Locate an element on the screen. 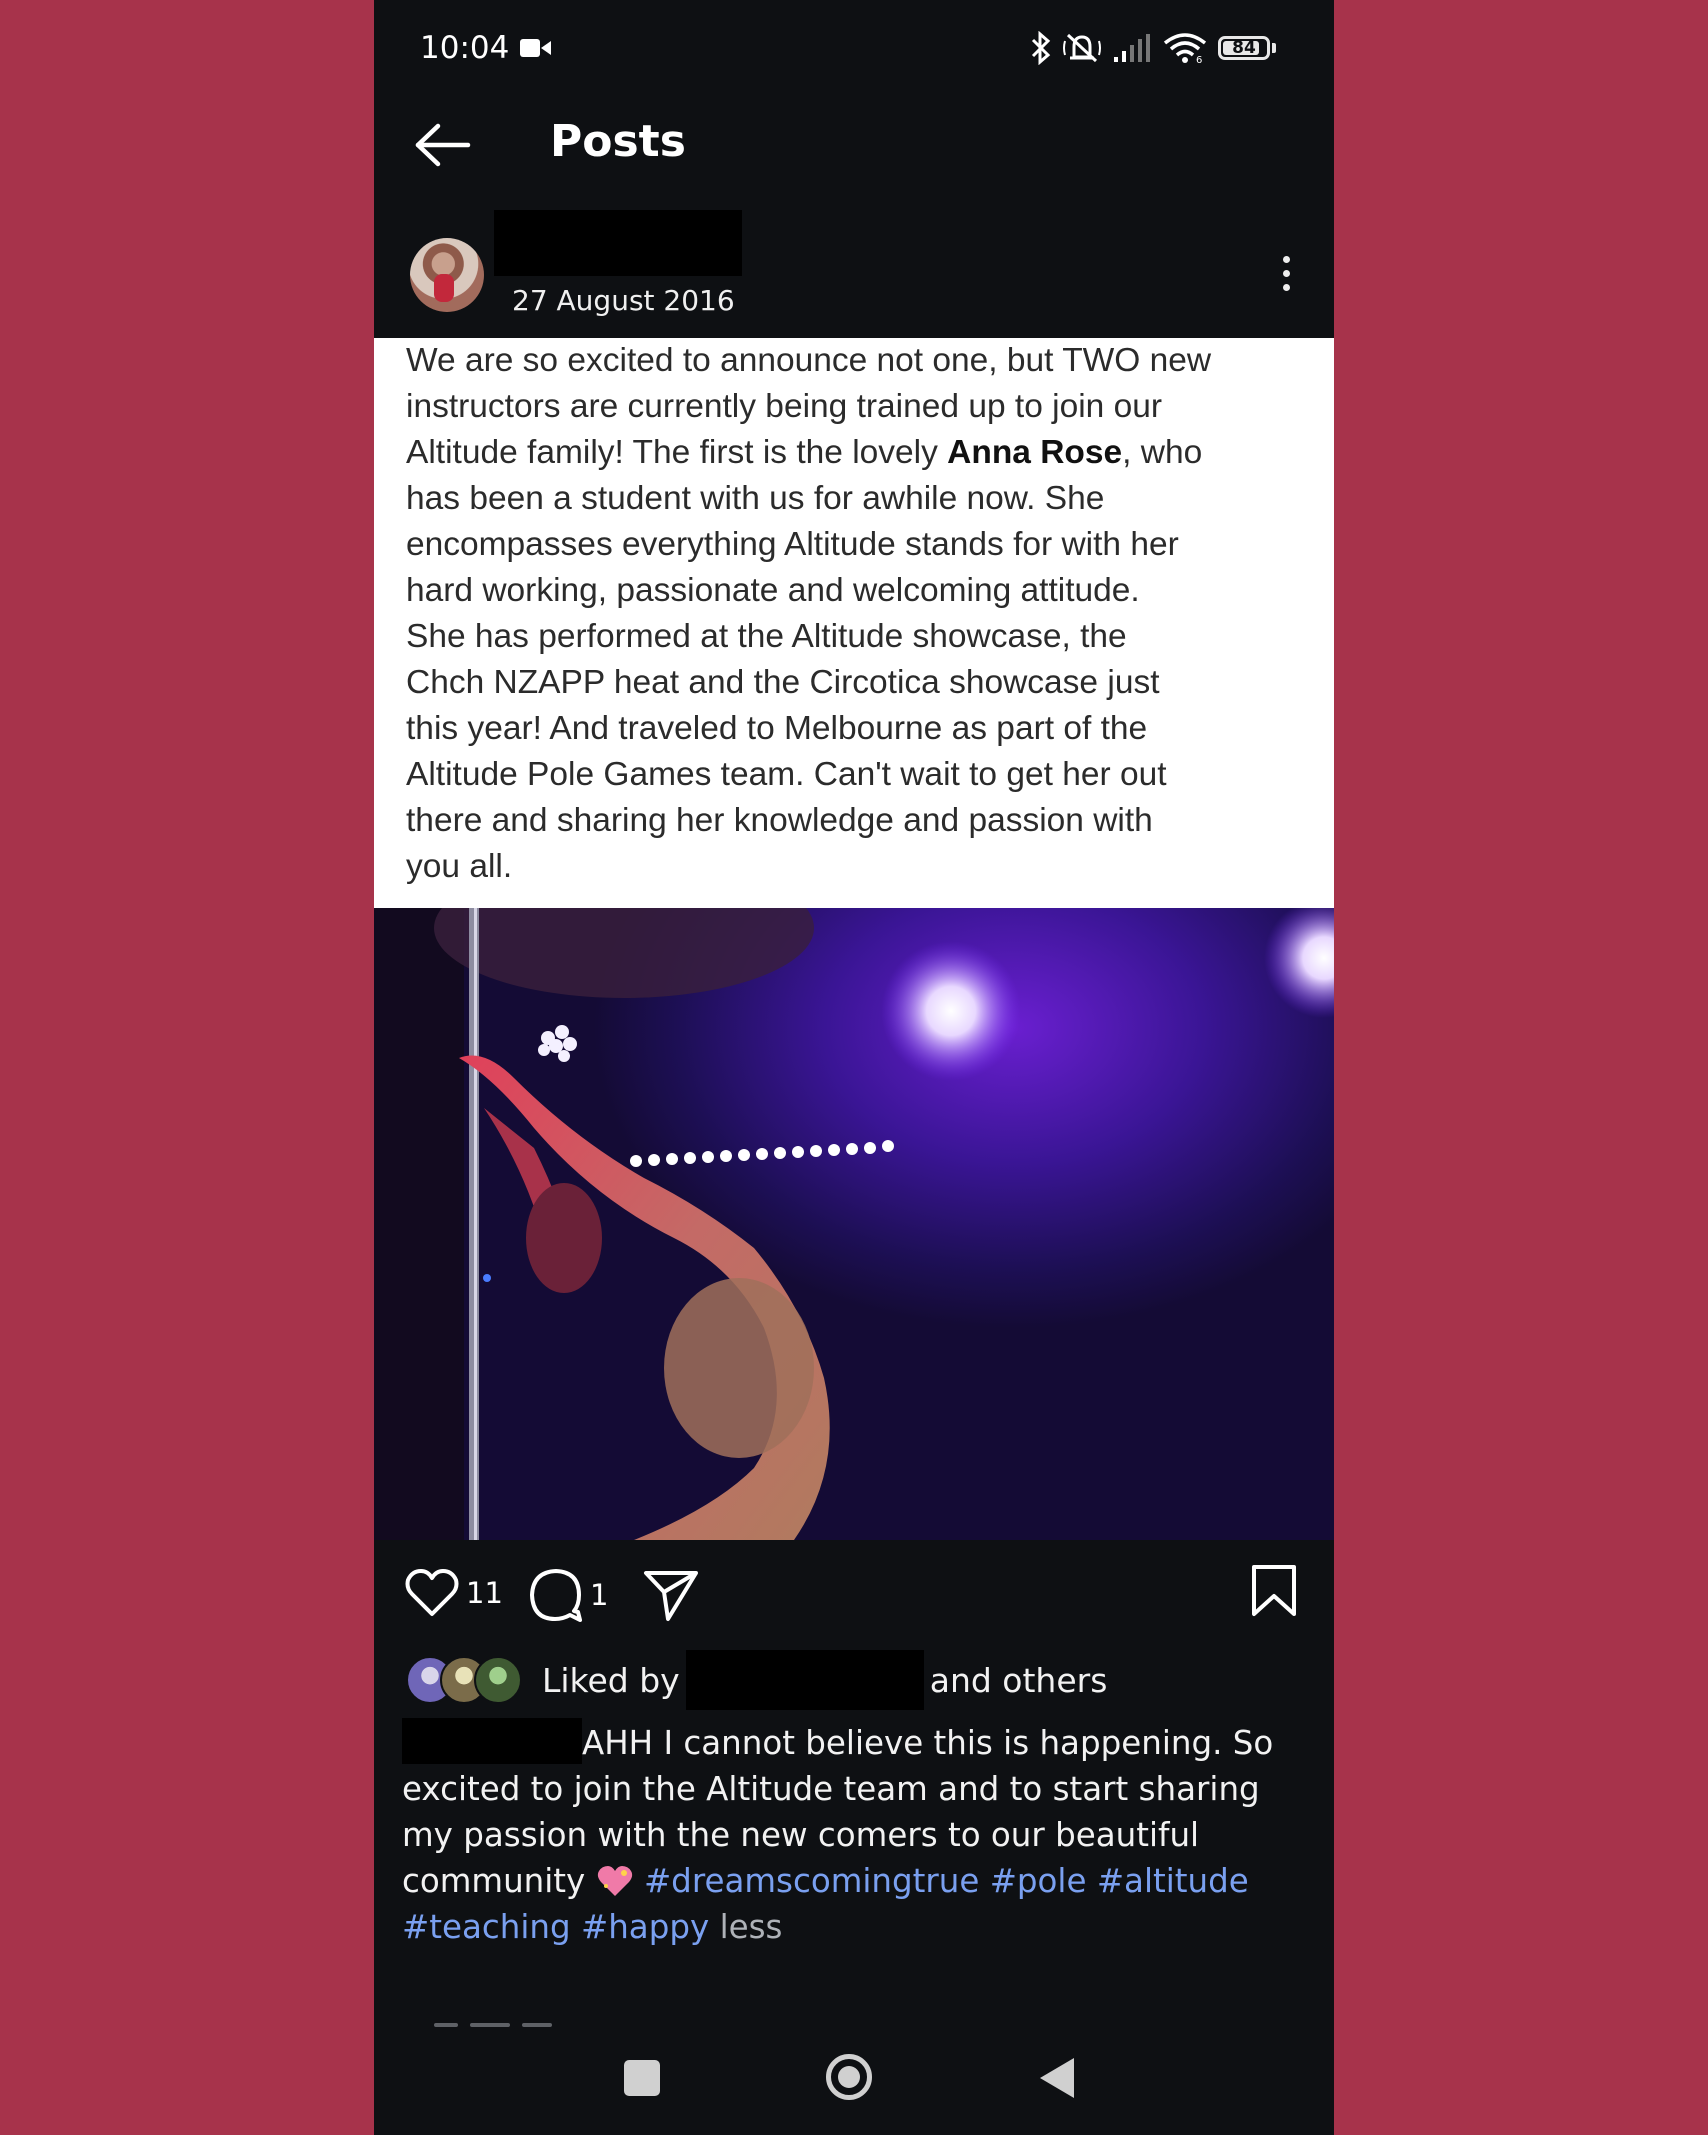 The image size is (1708, 2135). signal-icon is located at coordinates (1132, 48).